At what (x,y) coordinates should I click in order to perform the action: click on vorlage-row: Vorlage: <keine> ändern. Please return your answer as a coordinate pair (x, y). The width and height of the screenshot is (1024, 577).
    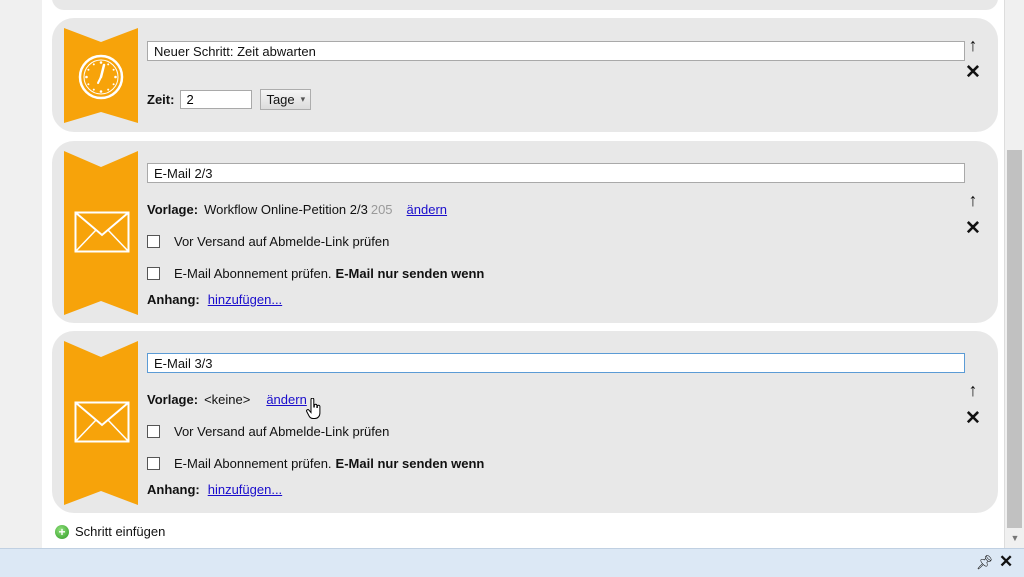
    Looking at the image, I should click on (227, 399).